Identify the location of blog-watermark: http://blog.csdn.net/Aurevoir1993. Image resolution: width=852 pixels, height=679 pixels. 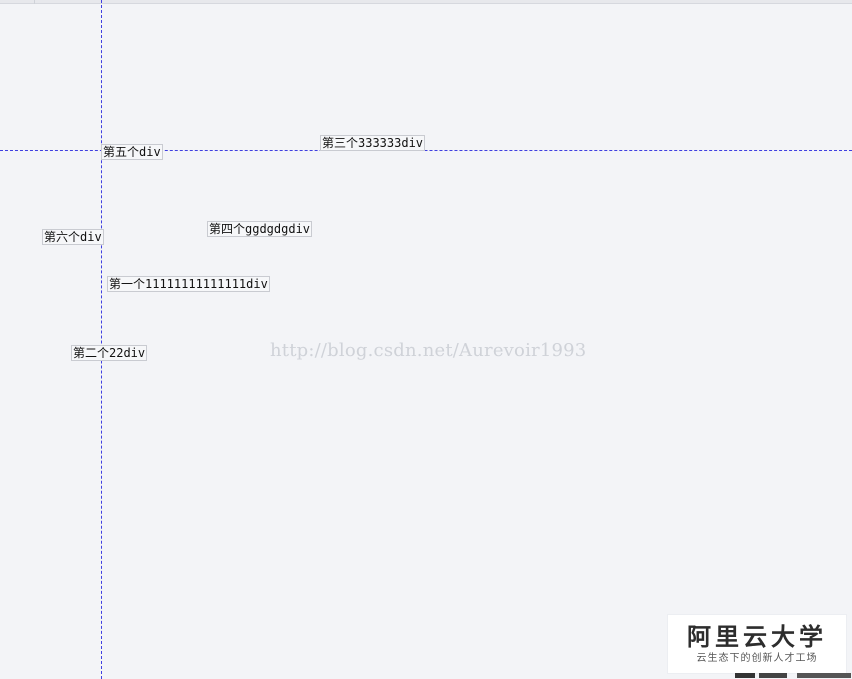
(428, 350).